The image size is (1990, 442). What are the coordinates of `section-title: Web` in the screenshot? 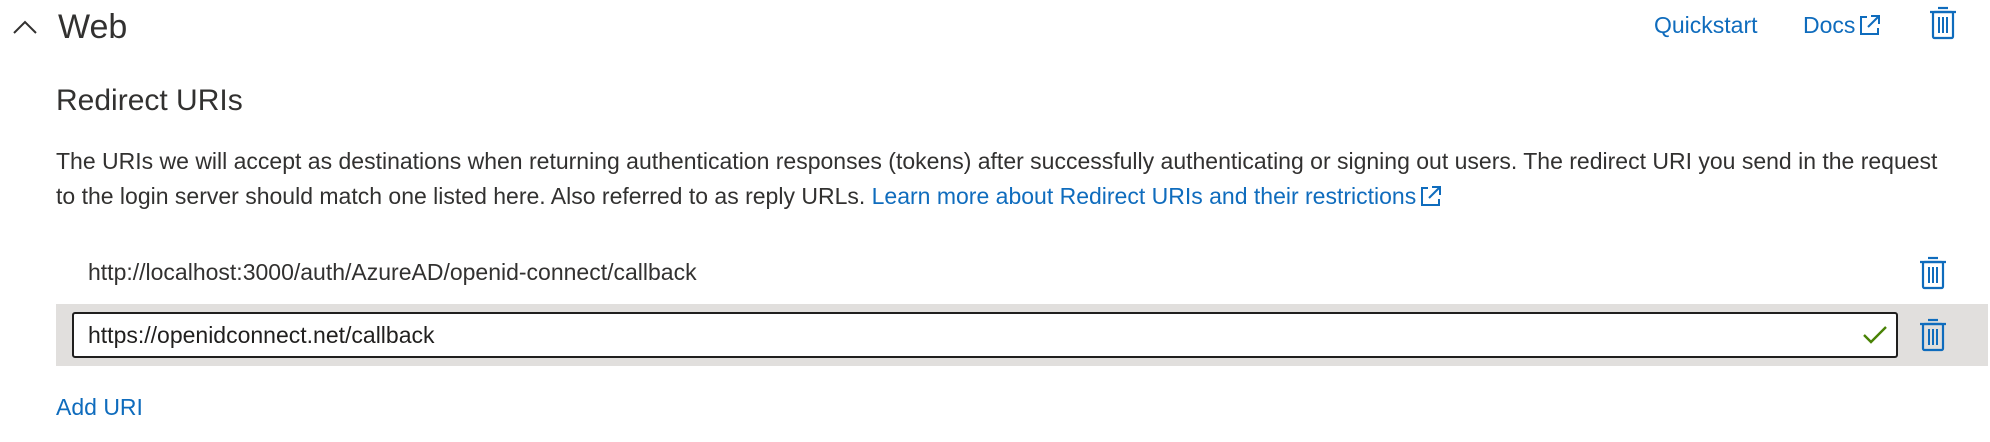 It's located at (93, 27).